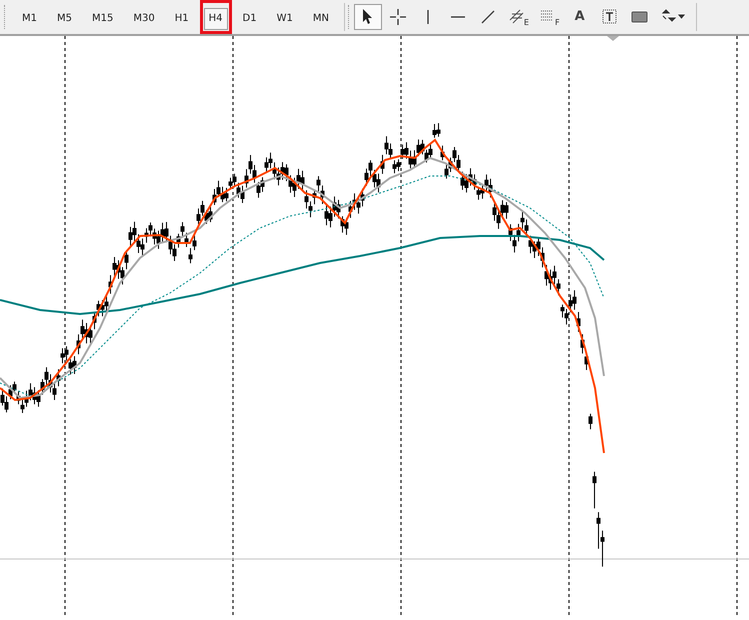 This screenshot has width=749, height=620. Describe the element at coordinates (102, 19) in the screenshot. I see `timeframe-button: M15` at that location.